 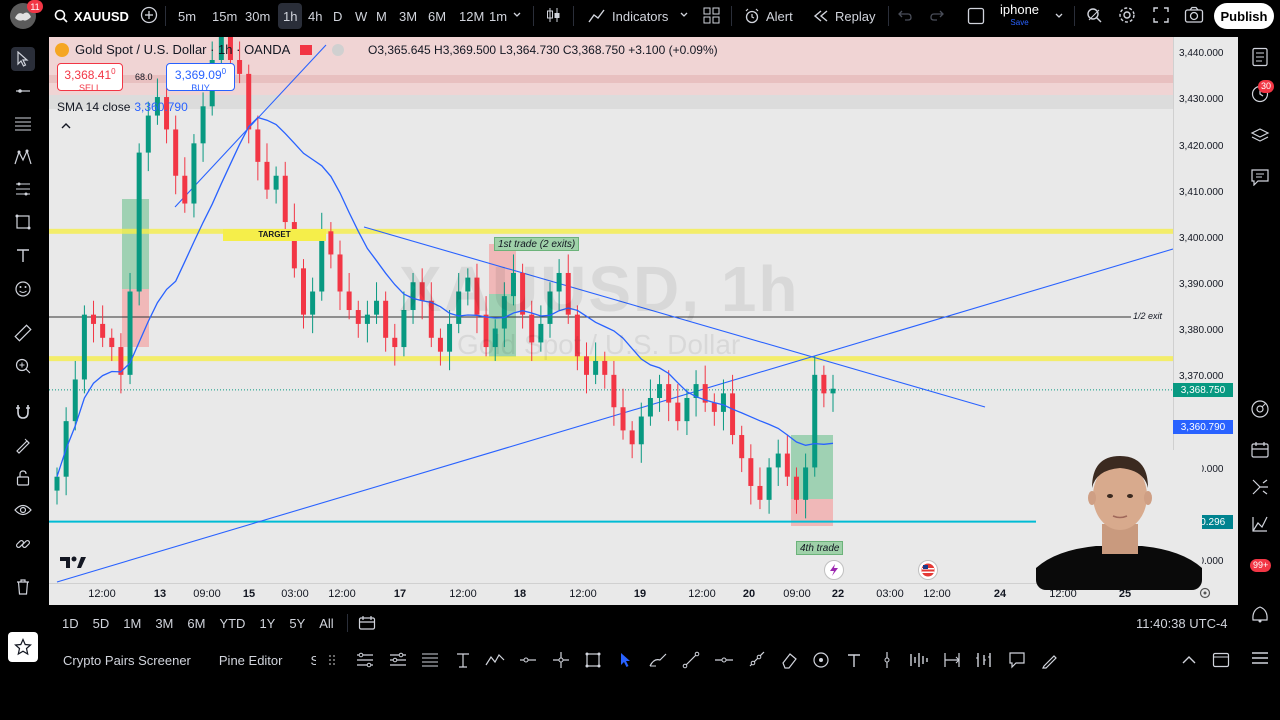 What do you see at coordinates (593, 660) in the screenshot?
I see `rectangle-draw-icon` at bounding box center [593, 660].